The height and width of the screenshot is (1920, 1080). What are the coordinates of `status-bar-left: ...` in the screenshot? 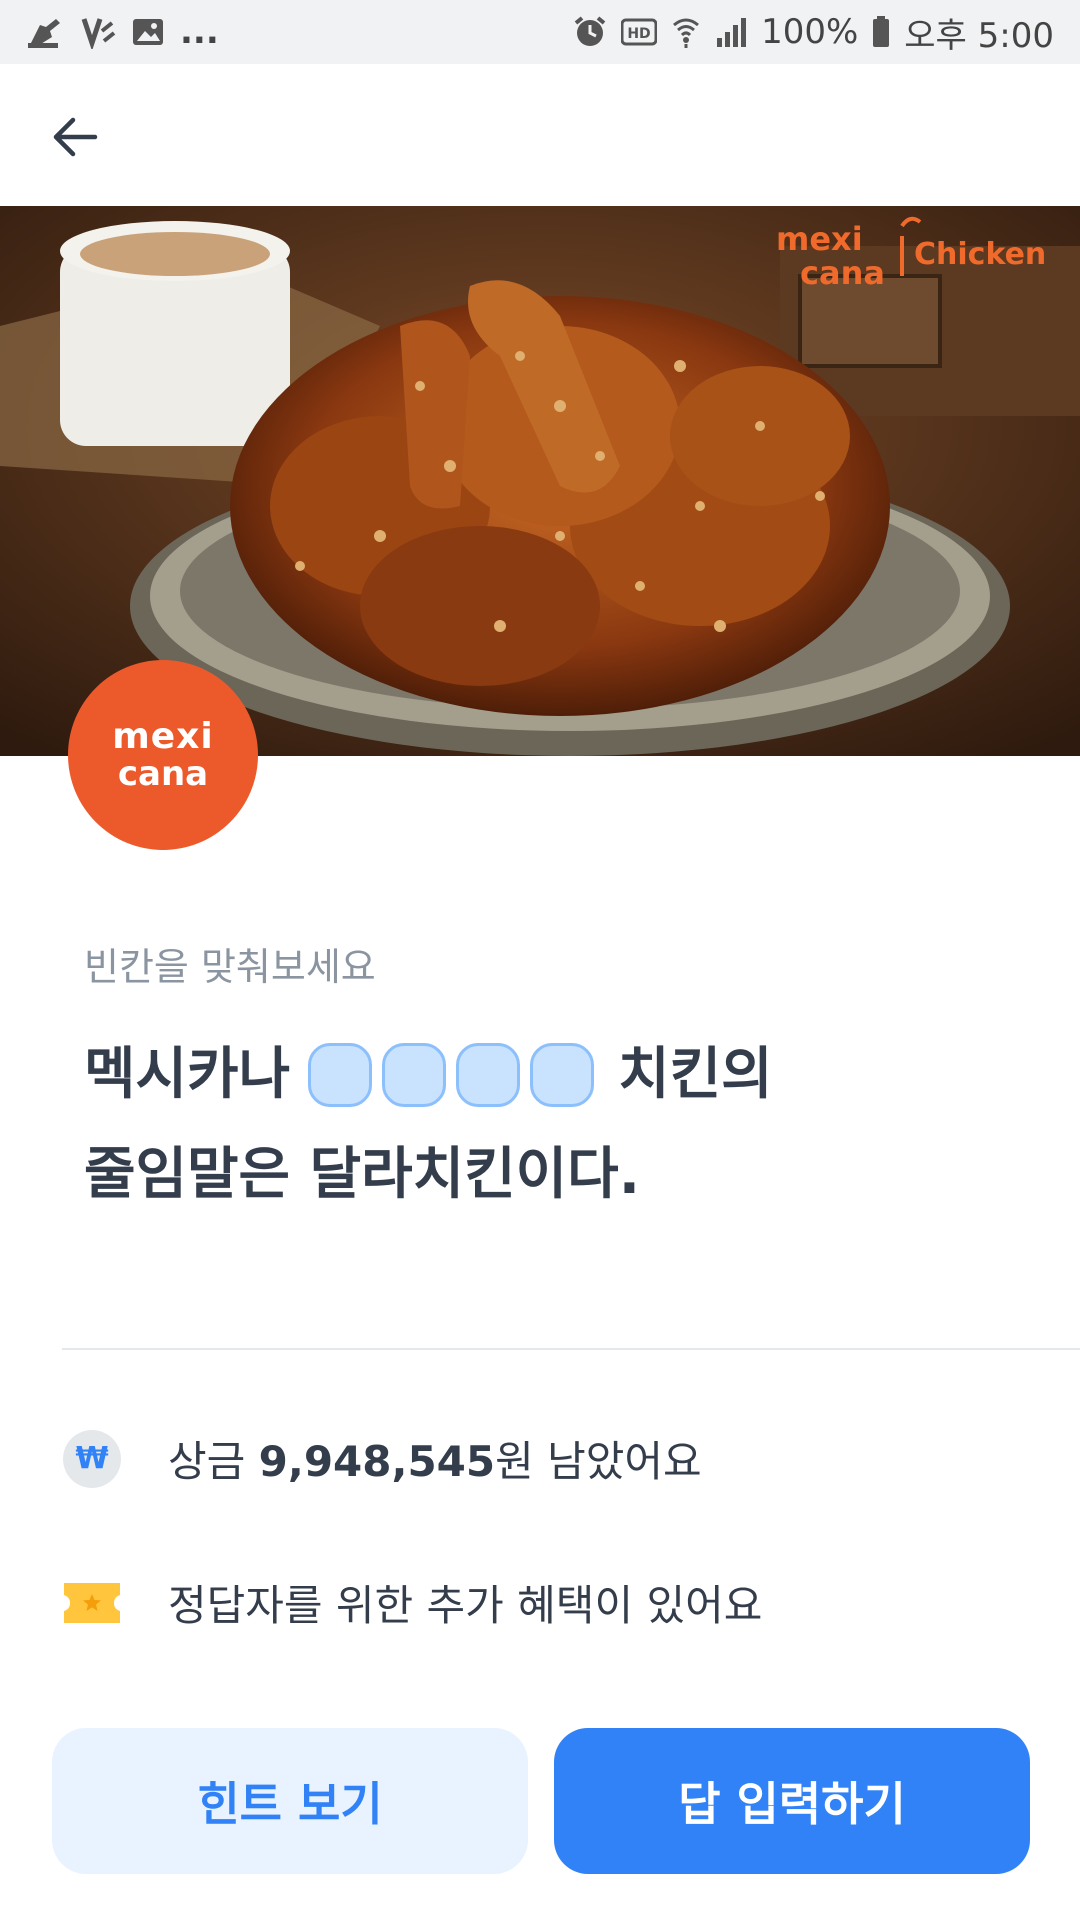 It's located at (122, 32).